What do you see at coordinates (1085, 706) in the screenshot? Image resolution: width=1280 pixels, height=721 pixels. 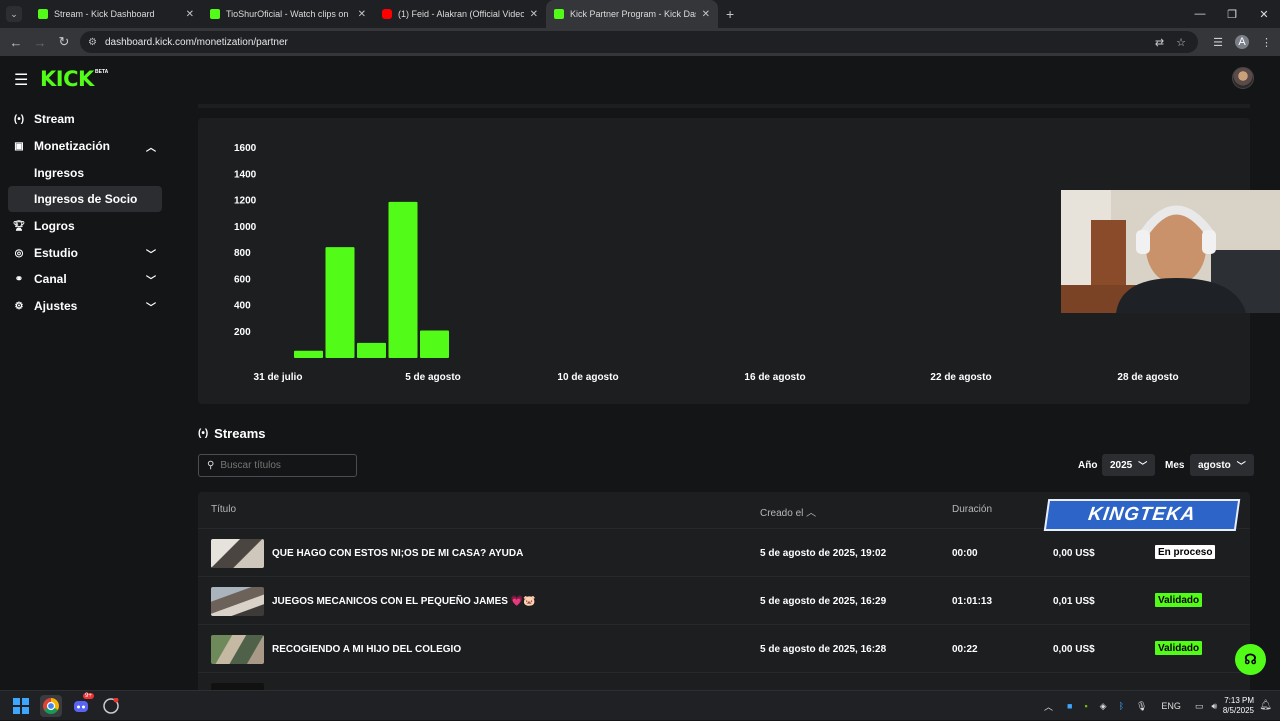 I see `tray-nvidia-icon: ▪` at bounding box center [1085, 706].